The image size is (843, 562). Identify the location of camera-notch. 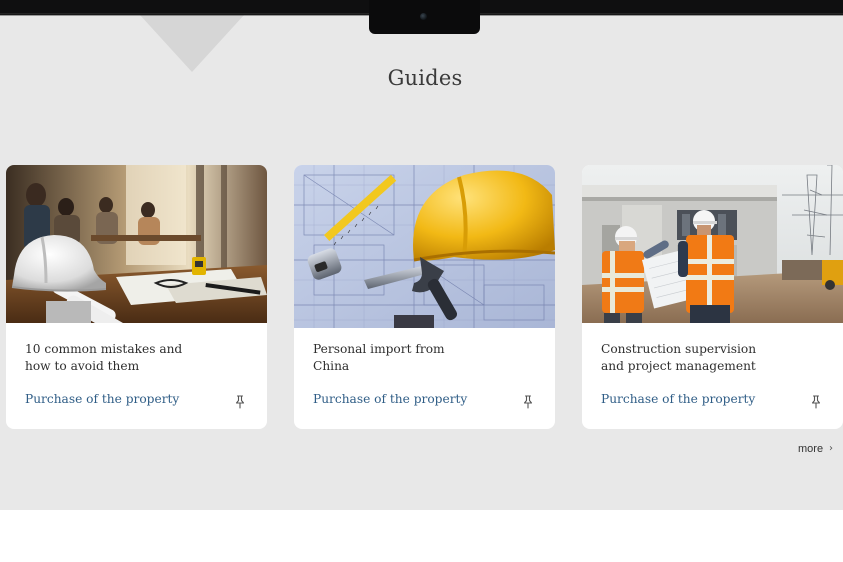
(424, 17).